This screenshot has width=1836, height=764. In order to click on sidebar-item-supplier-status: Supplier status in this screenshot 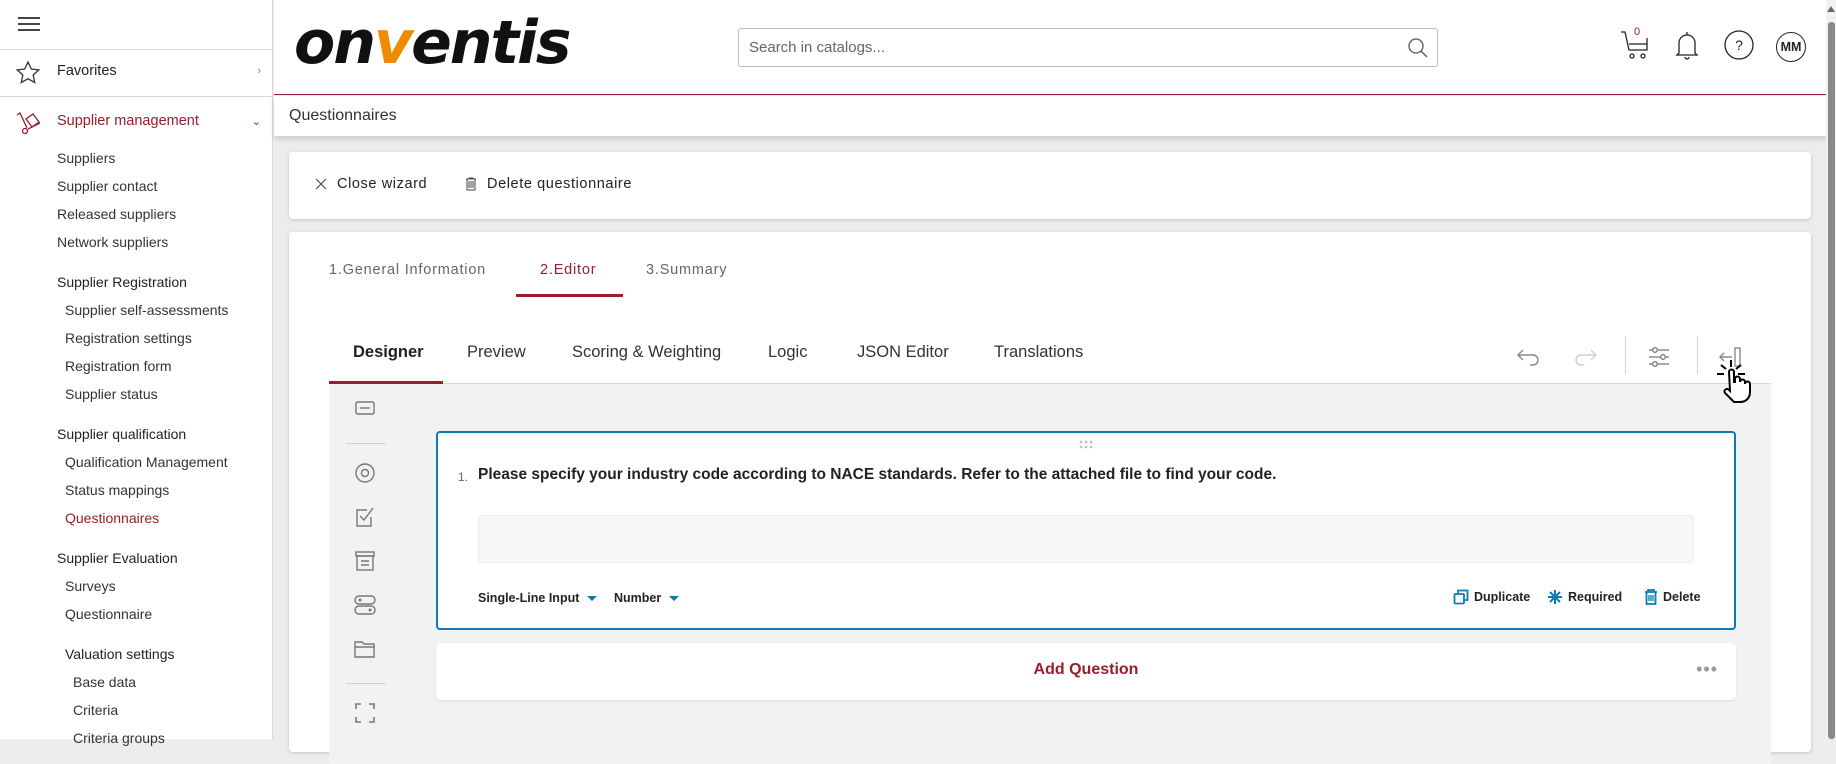, I will do `click(111, 394)`.